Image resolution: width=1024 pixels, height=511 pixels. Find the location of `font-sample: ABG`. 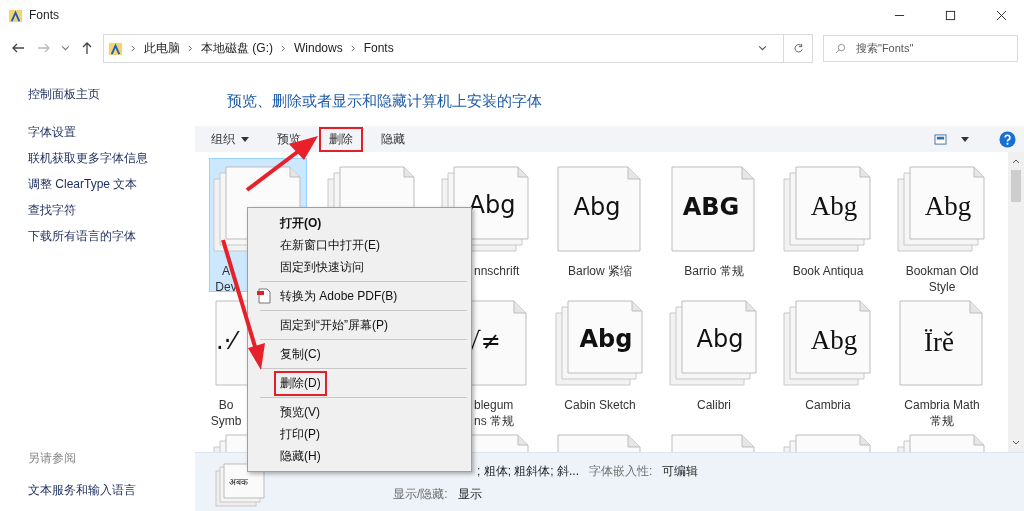

font-sample: ABG is located at coordinates (711, 207).